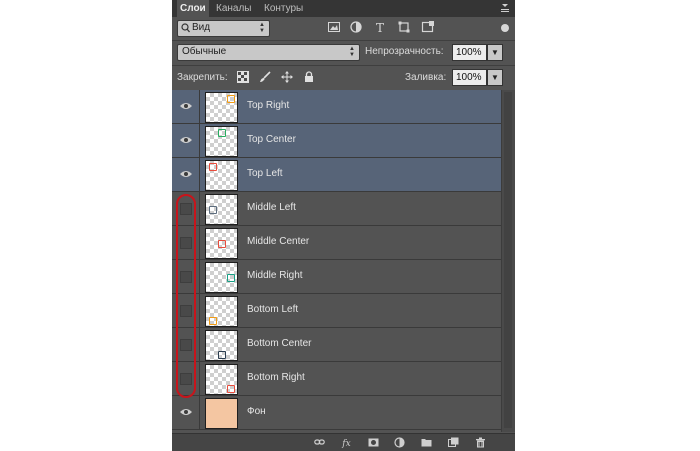  I want to click on layer-name: Bottom Center, so click(279, 343).